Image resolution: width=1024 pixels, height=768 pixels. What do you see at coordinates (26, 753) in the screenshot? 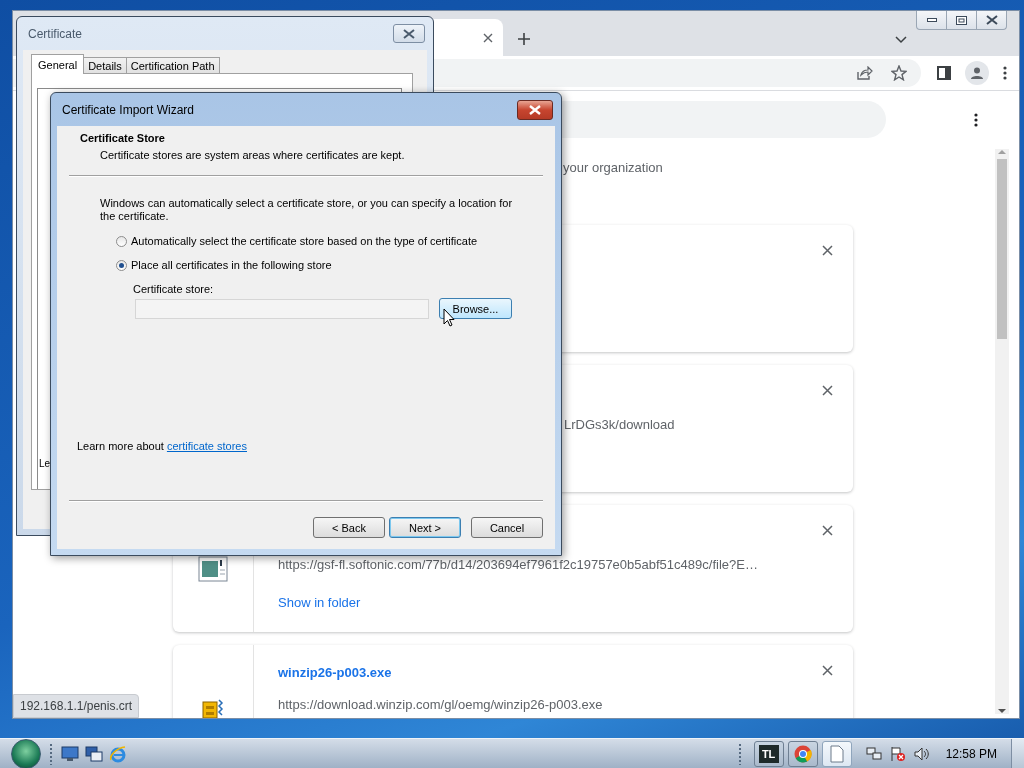
I see `start-button` at bounding box center [26, 753].